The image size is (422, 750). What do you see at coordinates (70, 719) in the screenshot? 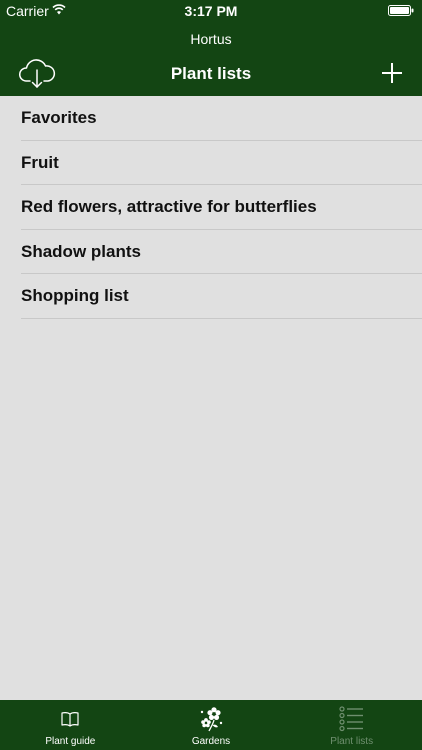
I see `book-icon` at bounding box center [70, 719].